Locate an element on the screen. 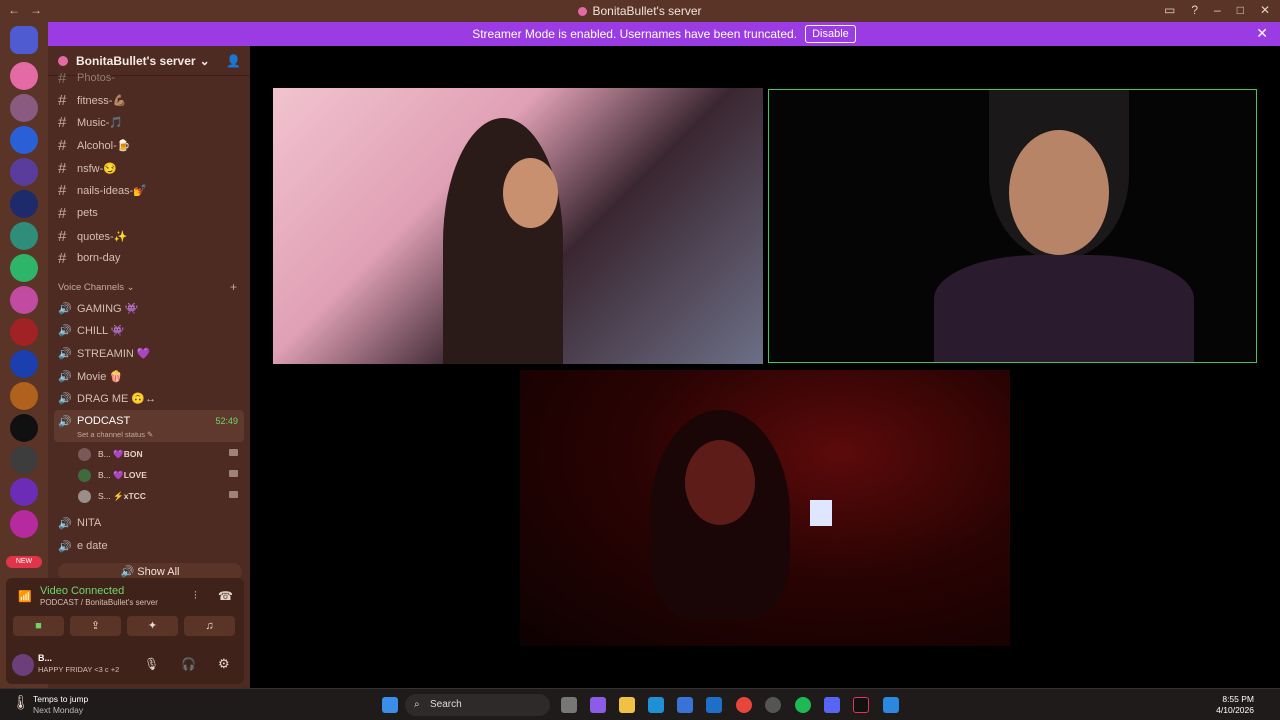 This screenshot has width=1280, height=720. user-status: HAPPY FRIDAY <3 c +2 is located at coordinates (79, 669).